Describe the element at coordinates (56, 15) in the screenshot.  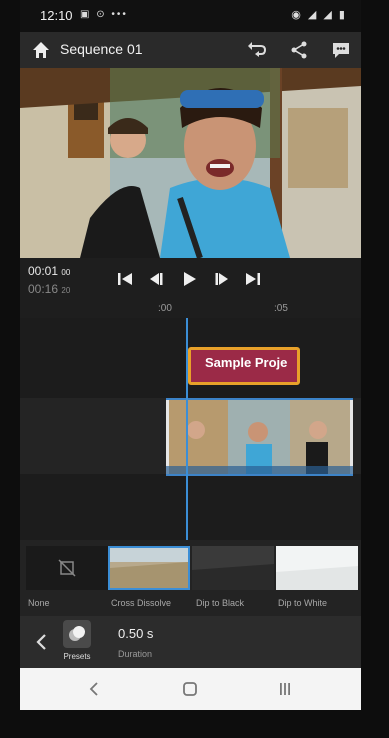
I see `status-time: 12:10` at that location.